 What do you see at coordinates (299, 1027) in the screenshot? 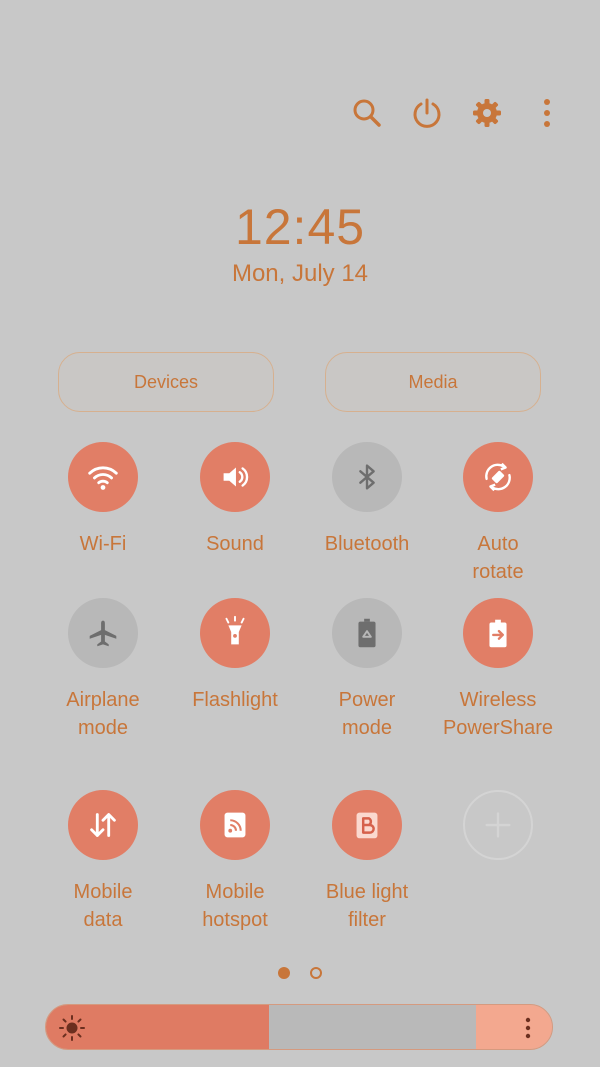
I see `brightness-slider` at bounding box center [299, 1027].